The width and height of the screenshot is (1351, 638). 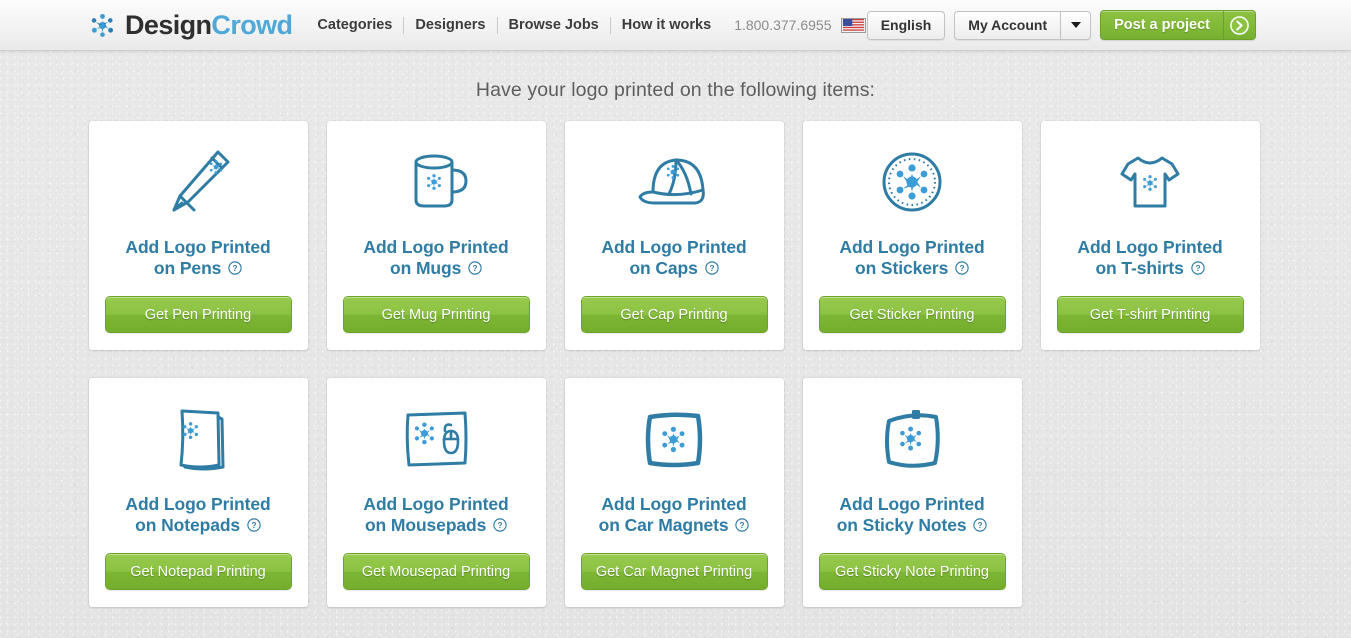 I want to click on get-mousepad-printing-button: Get Mousepad Printing, so click(x=436, y=571).